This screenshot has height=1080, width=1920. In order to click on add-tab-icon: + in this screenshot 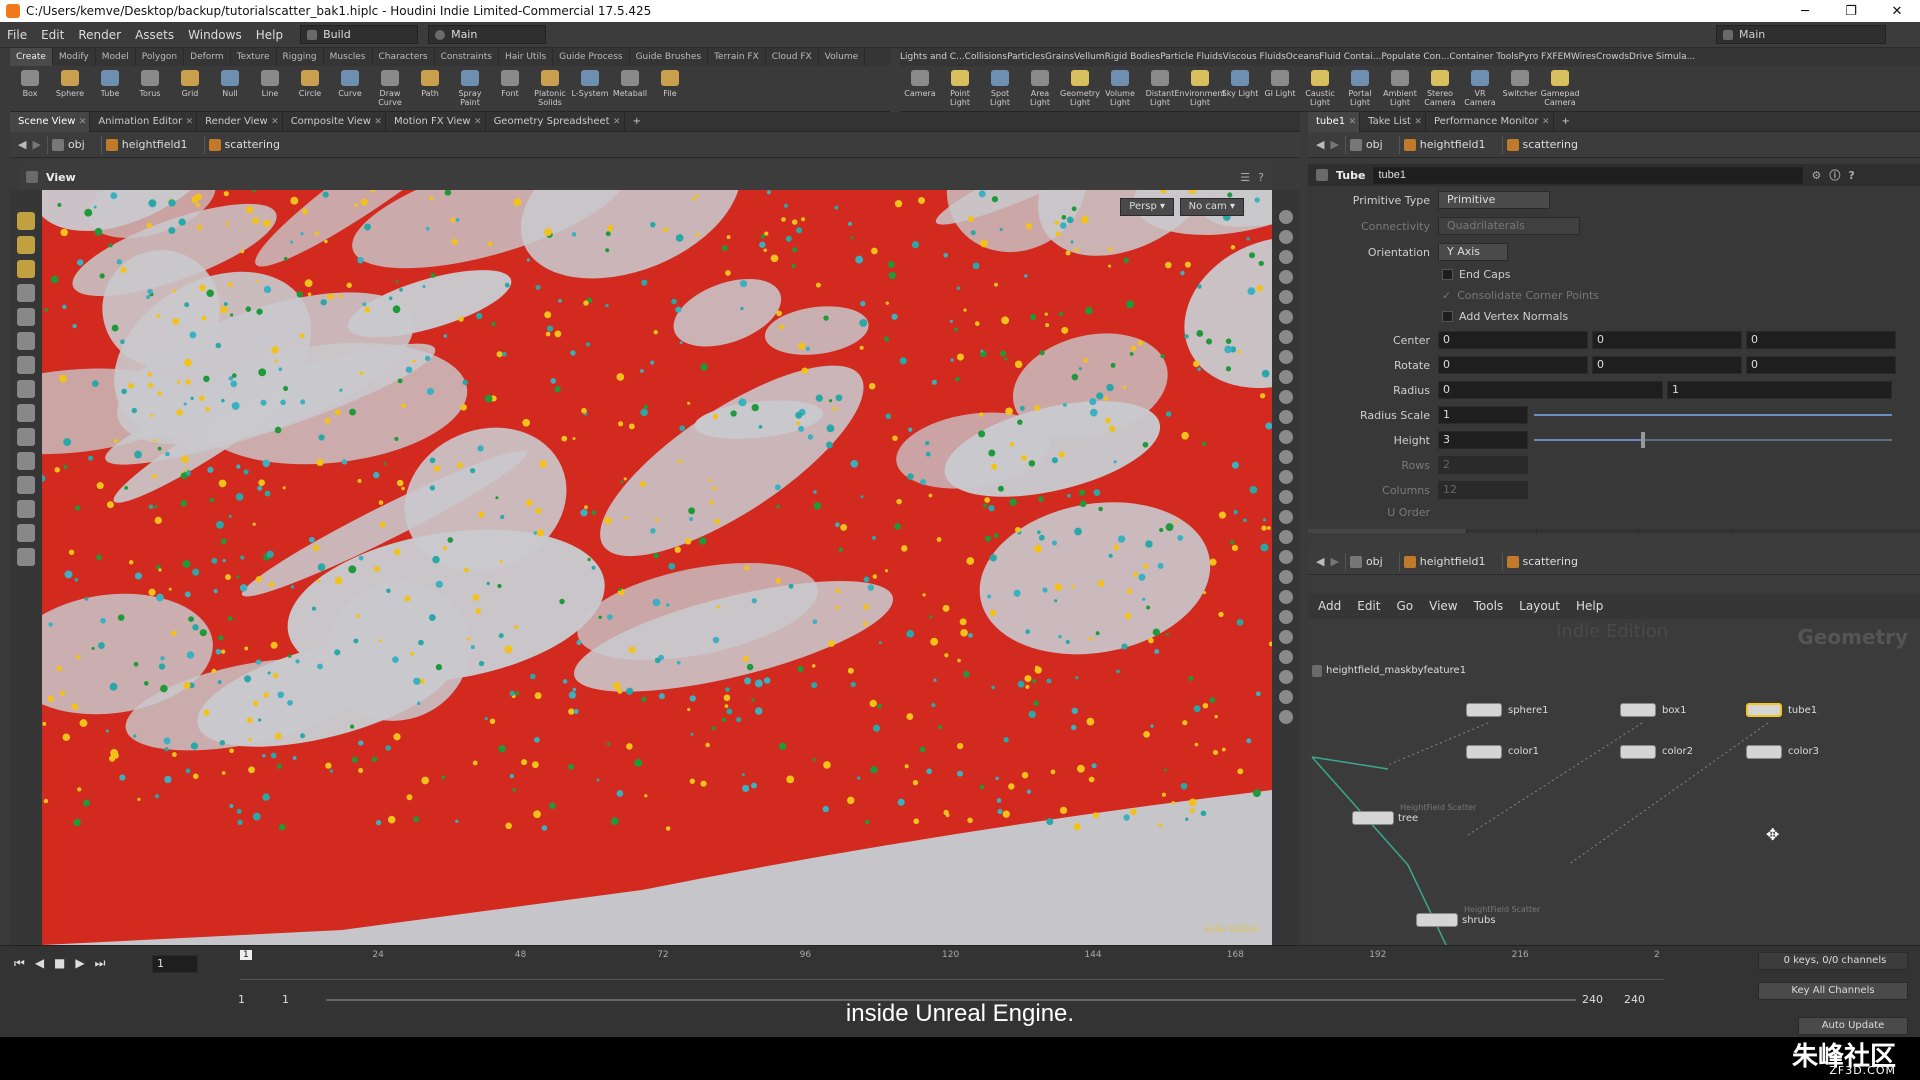, I will do `click(1566, 121)`.